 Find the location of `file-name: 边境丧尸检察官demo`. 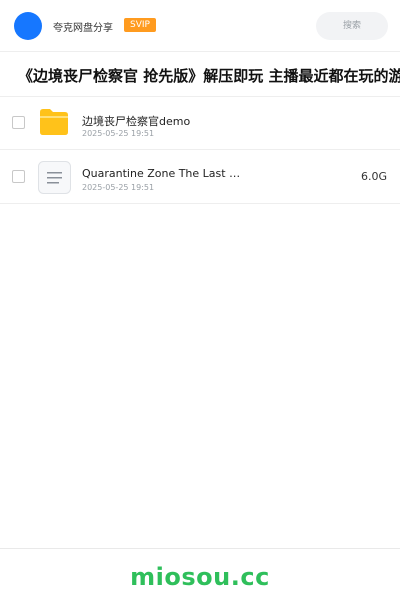

file-name: 边境丧尸检察官demo is located at coordinates (136, 121).